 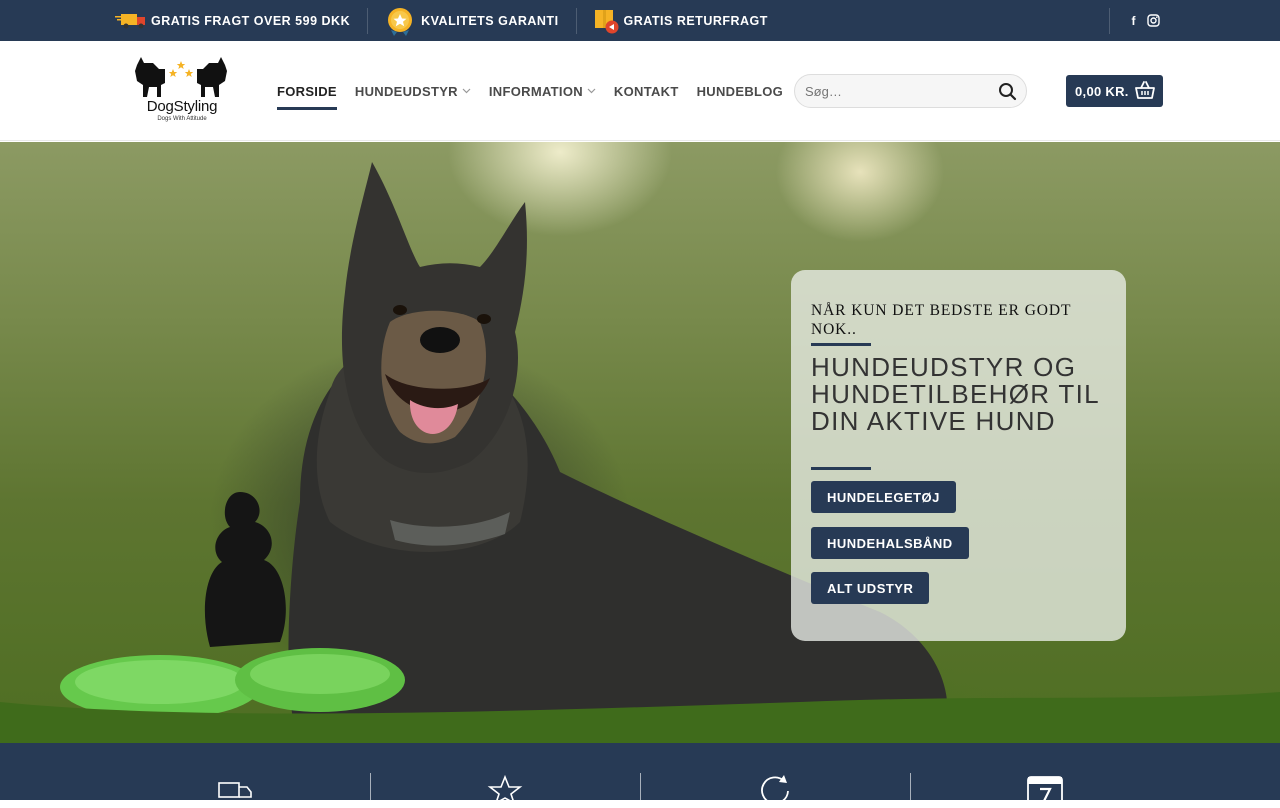 I want to click on logo-tagline: Dogs With Attitude, so click(x=182, y=119).